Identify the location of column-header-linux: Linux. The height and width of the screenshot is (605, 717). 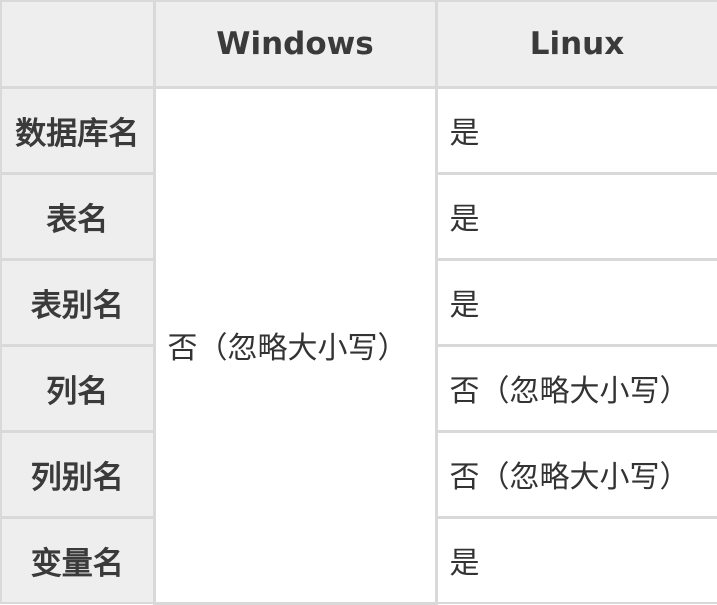
(575, 44).